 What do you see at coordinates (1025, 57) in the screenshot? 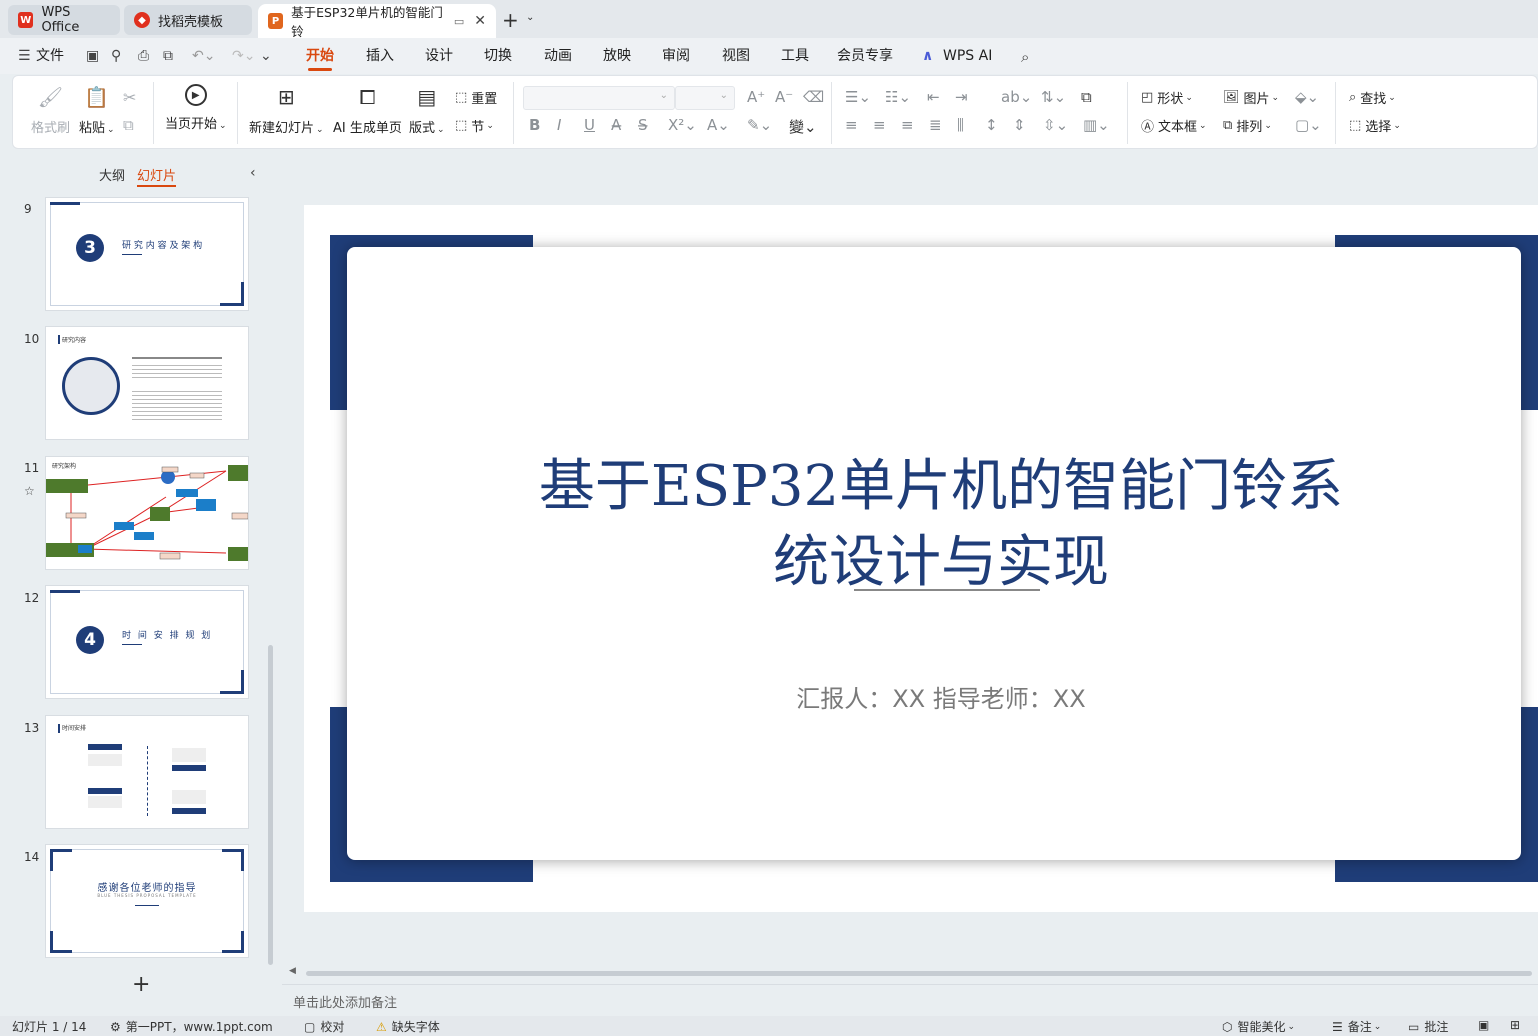
I see `search-icon: ⌕` at bounding box center [1025, 57].